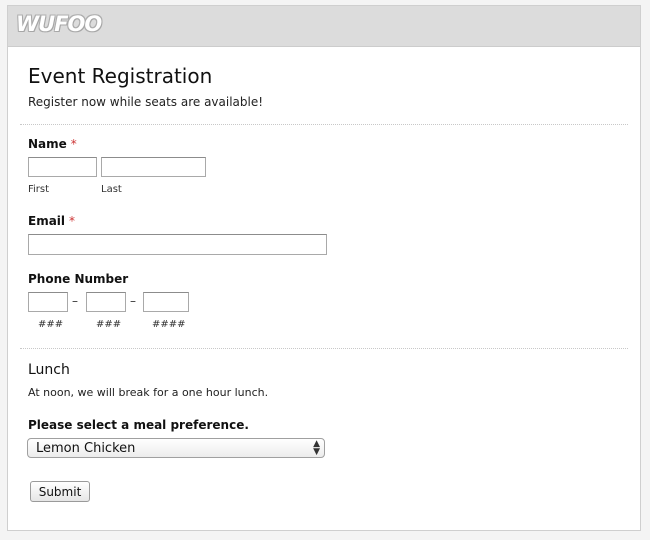  Describe the element at coordinates (153, 167) in the screenshot. I see `last-name-input` at that location.